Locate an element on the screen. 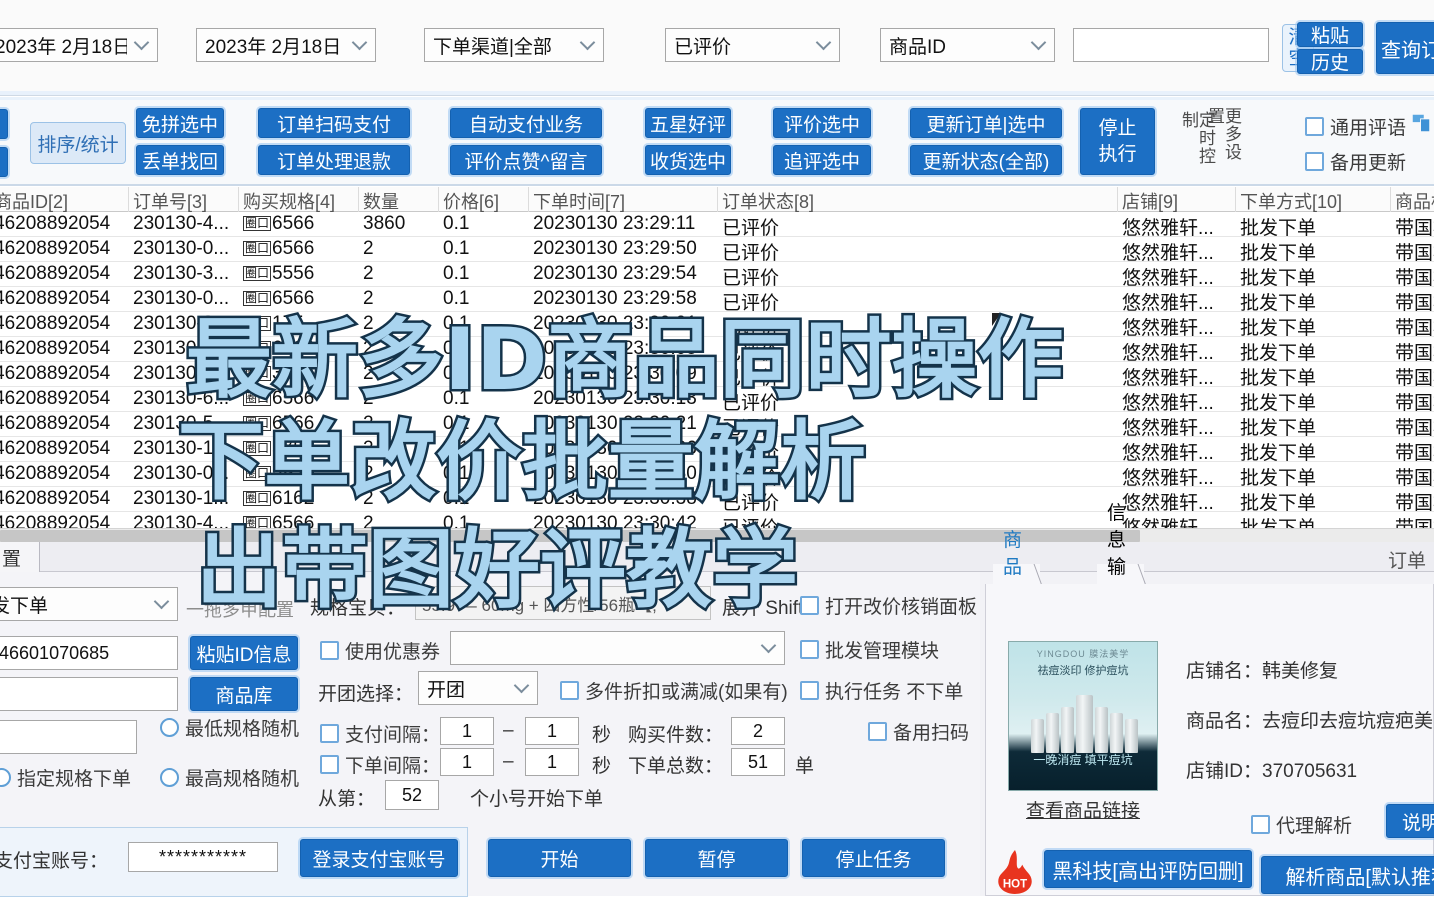 The height and width of the screenshot is (900, 1434). pause-button: 暂停 is located at coordinates (716, 858).